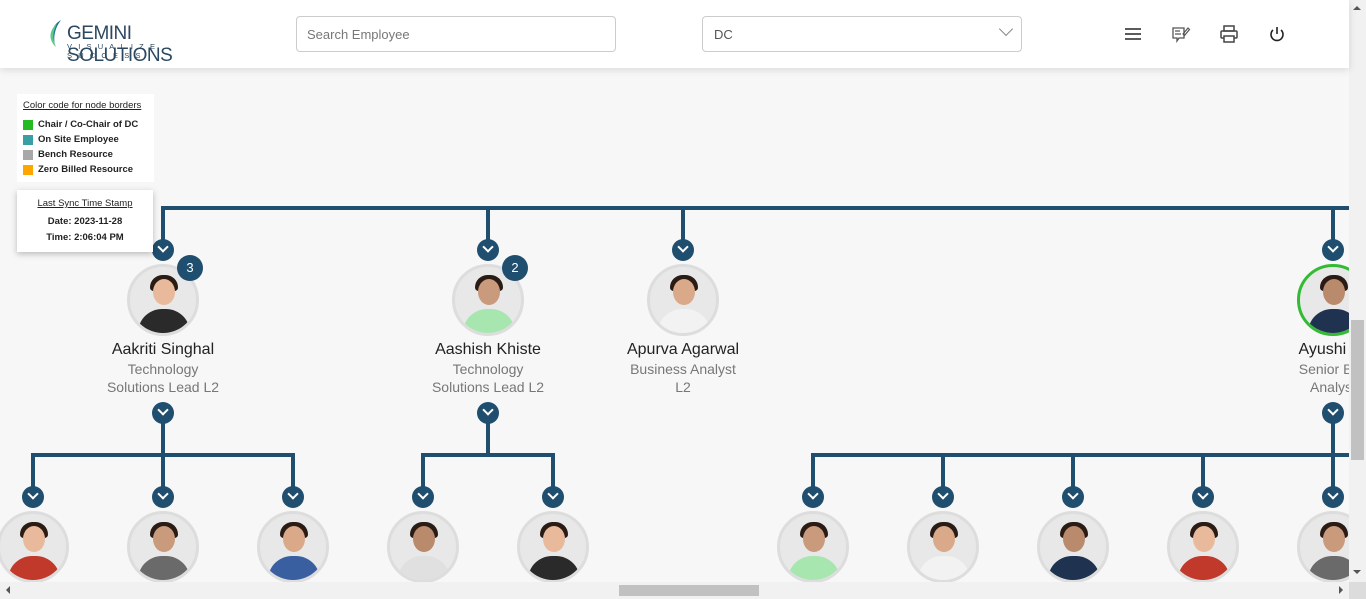 Image resolution: width=1366 pixels, height=599 pixels. Describe the element at coordinates (1277, 34) in the screenshot. I see `power-icon` at that location.